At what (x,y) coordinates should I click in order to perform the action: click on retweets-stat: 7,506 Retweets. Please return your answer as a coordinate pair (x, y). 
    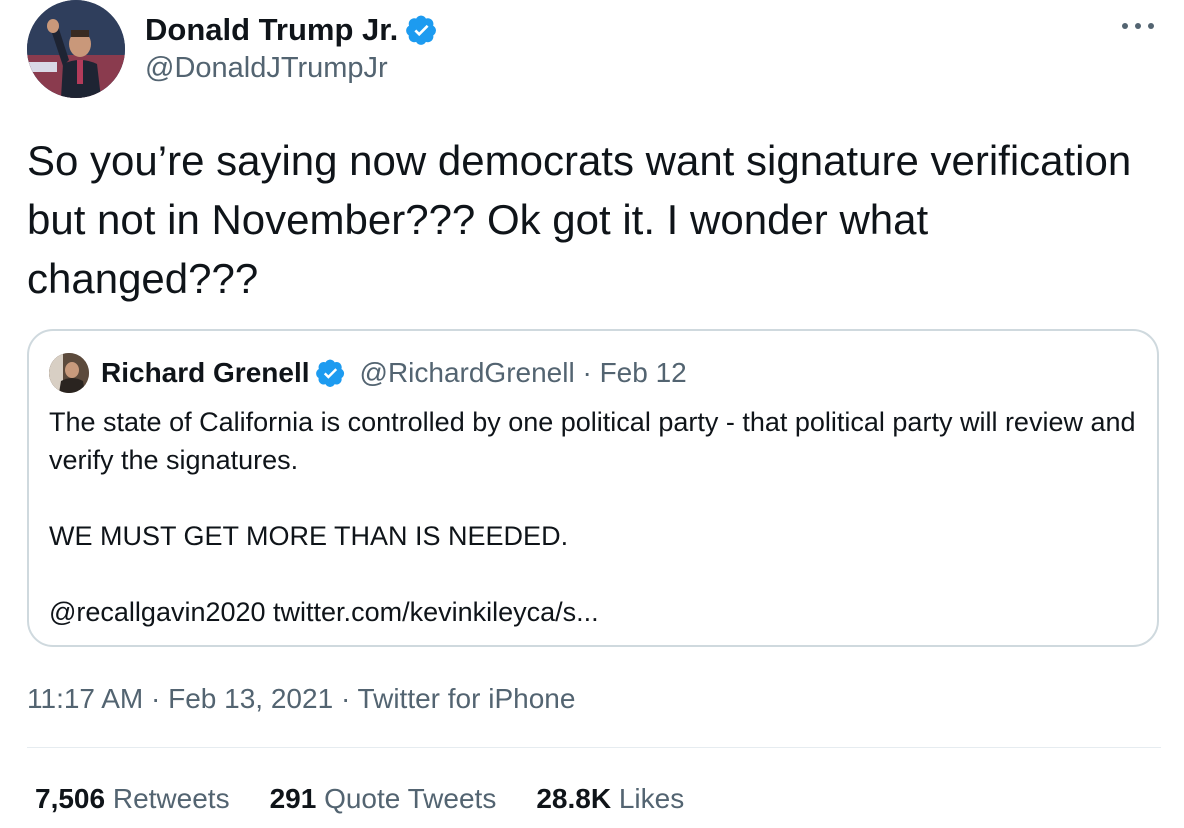
    Looking at the image, I should click on (132, 799).